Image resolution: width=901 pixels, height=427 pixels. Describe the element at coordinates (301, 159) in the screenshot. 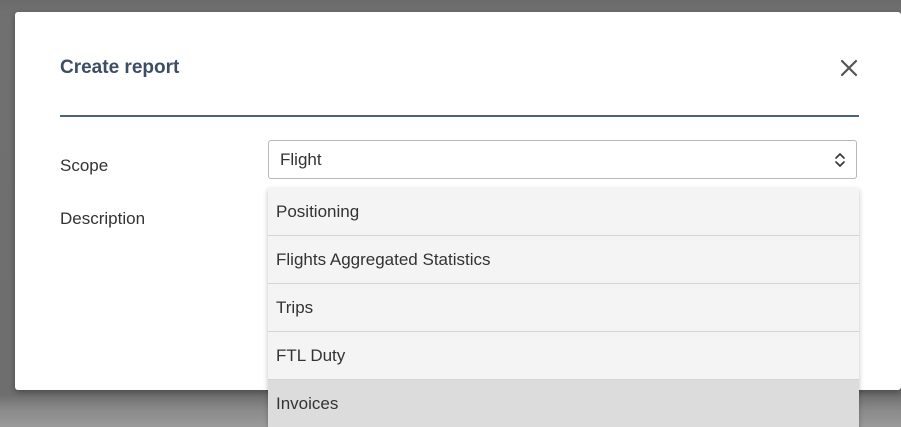

I see `scope-select-value: Flight` at that location.